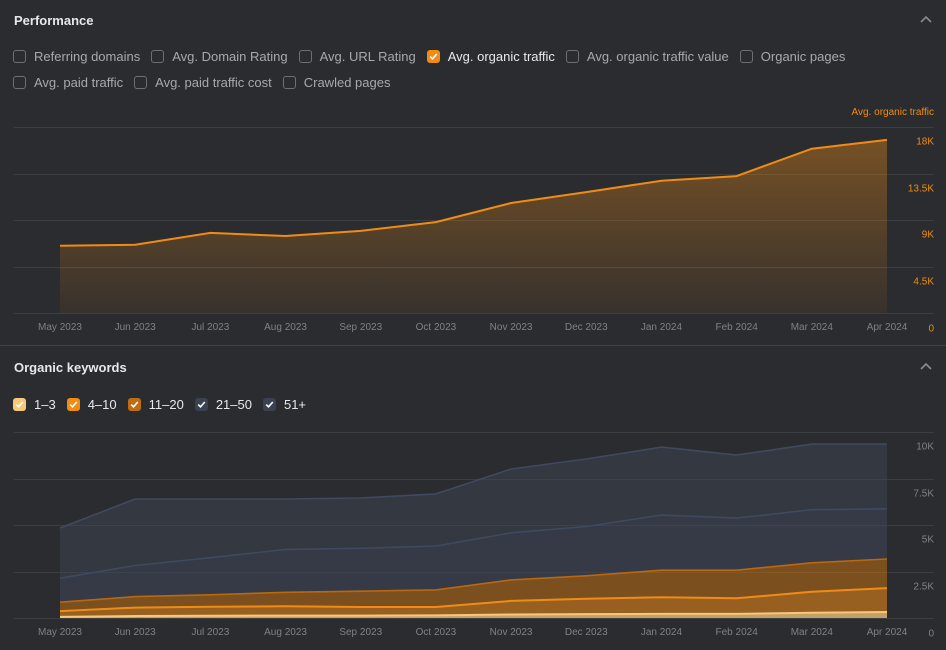  What do you see at coordinates (662, 327) in the screenshot?
I see `x-tick-label: Jan 2024` at bounding box center [662, 327].